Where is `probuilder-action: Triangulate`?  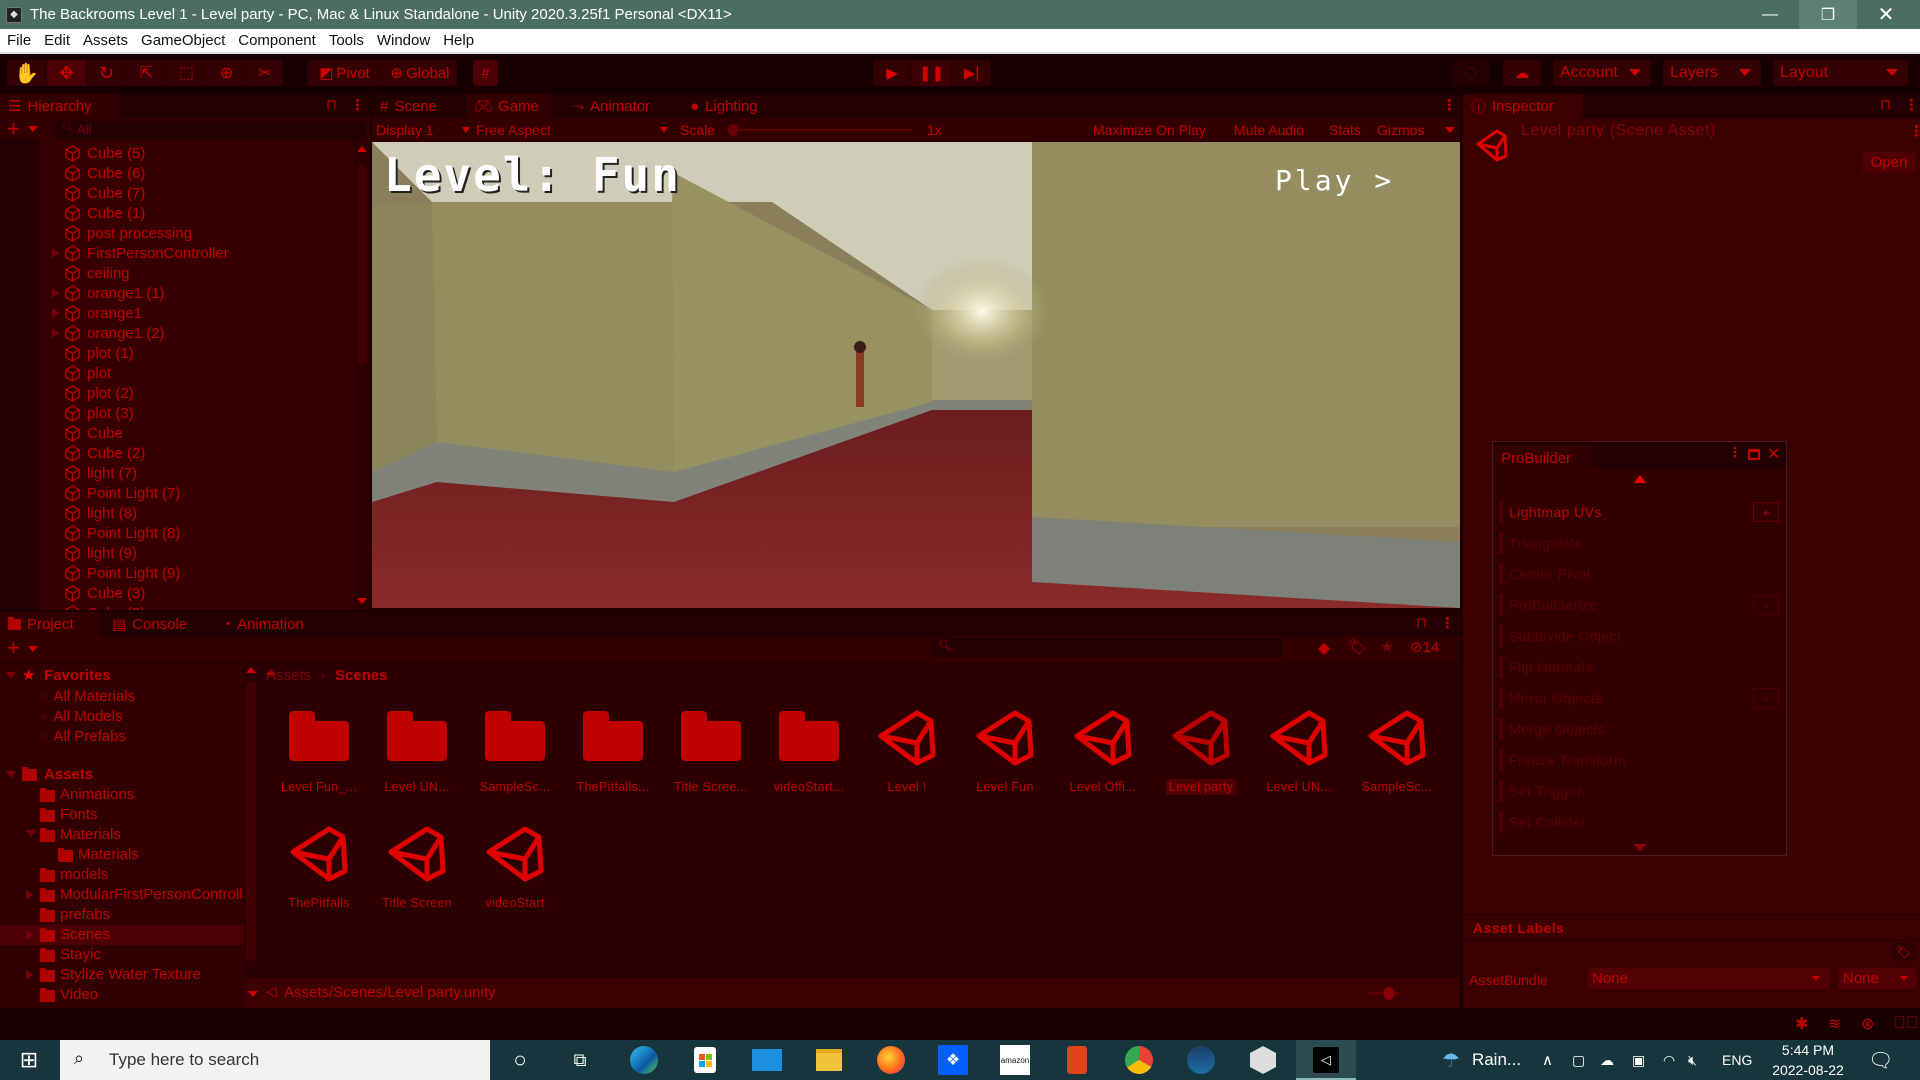 probuilder-action: Triangulate is located at coordinates (1541, 543).